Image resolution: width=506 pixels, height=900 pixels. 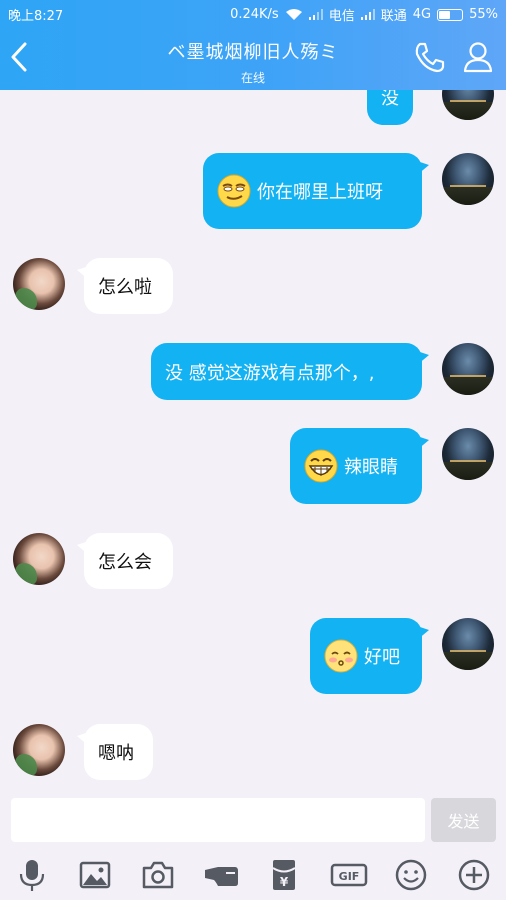 I want to click on carrier-1: 电信, so click(x=341, y=16).